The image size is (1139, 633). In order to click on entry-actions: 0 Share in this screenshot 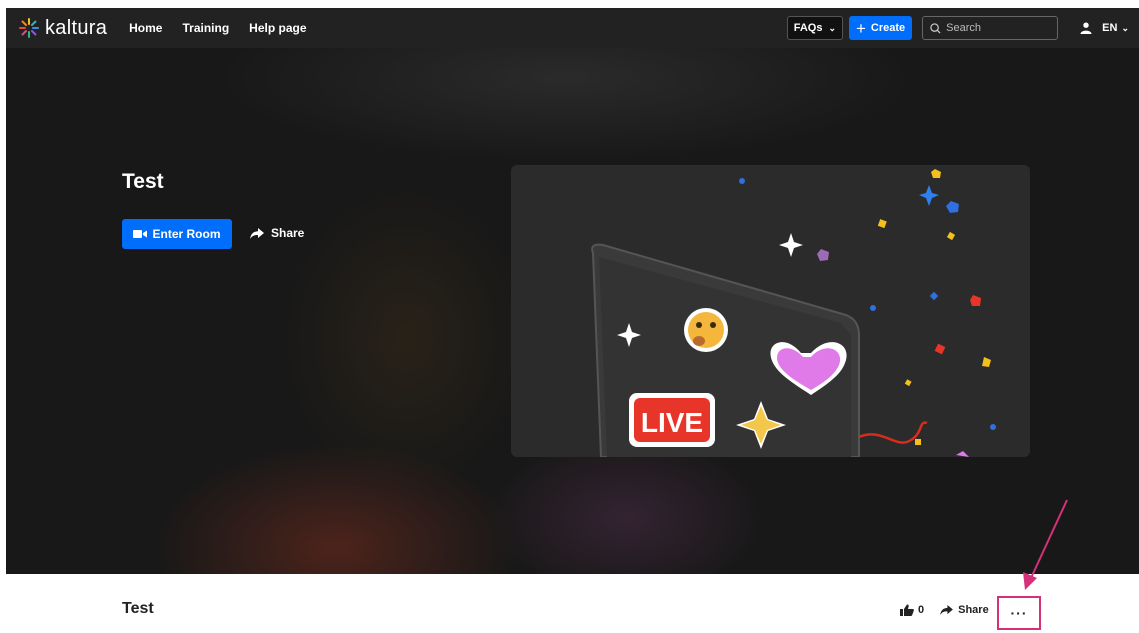, I will do `click(944, 610)`.